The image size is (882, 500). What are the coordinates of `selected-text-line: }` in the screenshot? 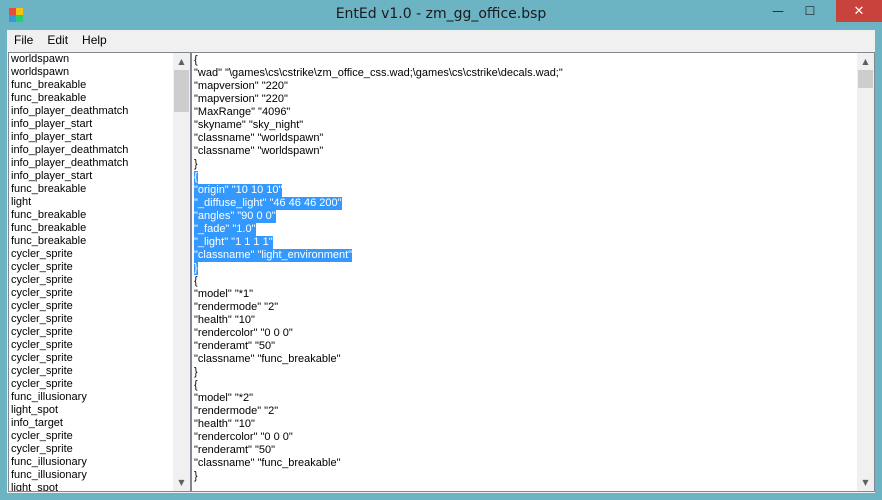 It's located at (524, 268).